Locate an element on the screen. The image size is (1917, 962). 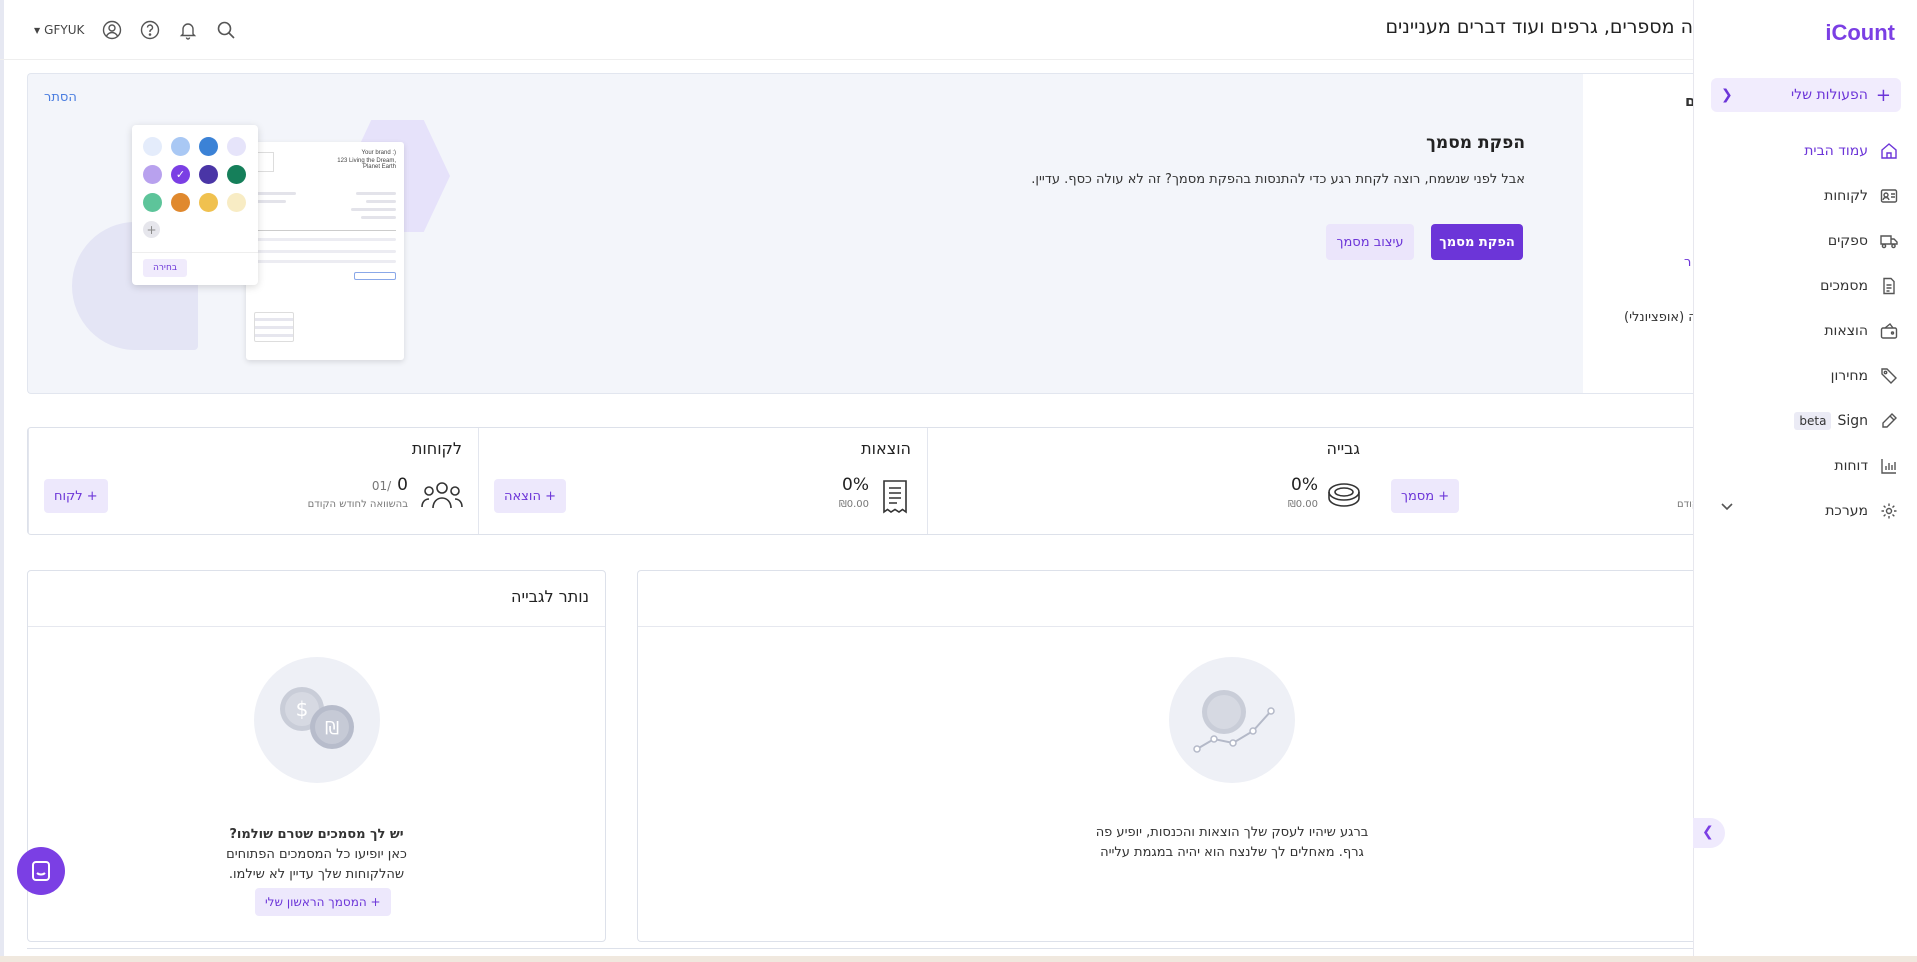
beta-badge: beta is located at coordinates (1813, 420).